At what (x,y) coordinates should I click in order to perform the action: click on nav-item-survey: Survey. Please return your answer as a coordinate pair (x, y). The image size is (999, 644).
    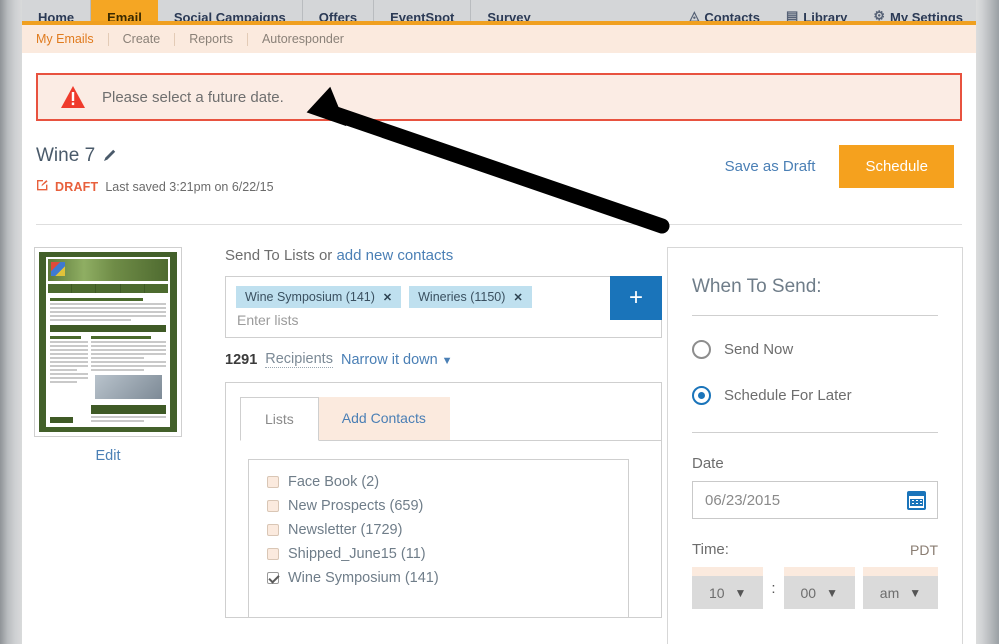
    Looking at the image, I should click on (509, 10).